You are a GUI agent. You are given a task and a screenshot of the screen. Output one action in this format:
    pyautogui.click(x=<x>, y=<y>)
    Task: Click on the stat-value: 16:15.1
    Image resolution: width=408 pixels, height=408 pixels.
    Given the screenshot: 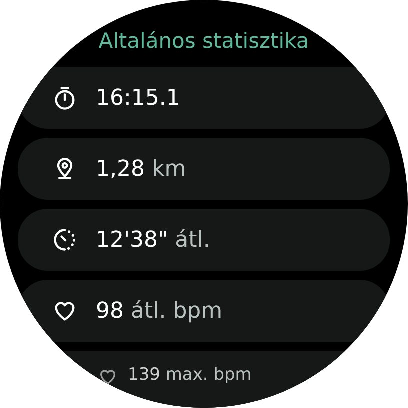 What is the action you would take?
    pyautogui.click(x=138, y=98)
    